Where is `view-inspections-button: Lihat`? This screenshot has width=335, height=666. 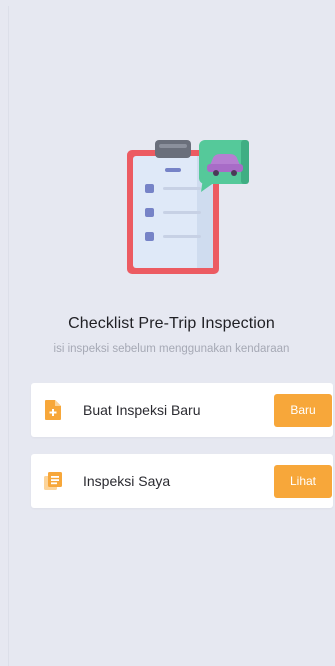 view-inspections-button: Lihat is located at coordinates (303, 481).